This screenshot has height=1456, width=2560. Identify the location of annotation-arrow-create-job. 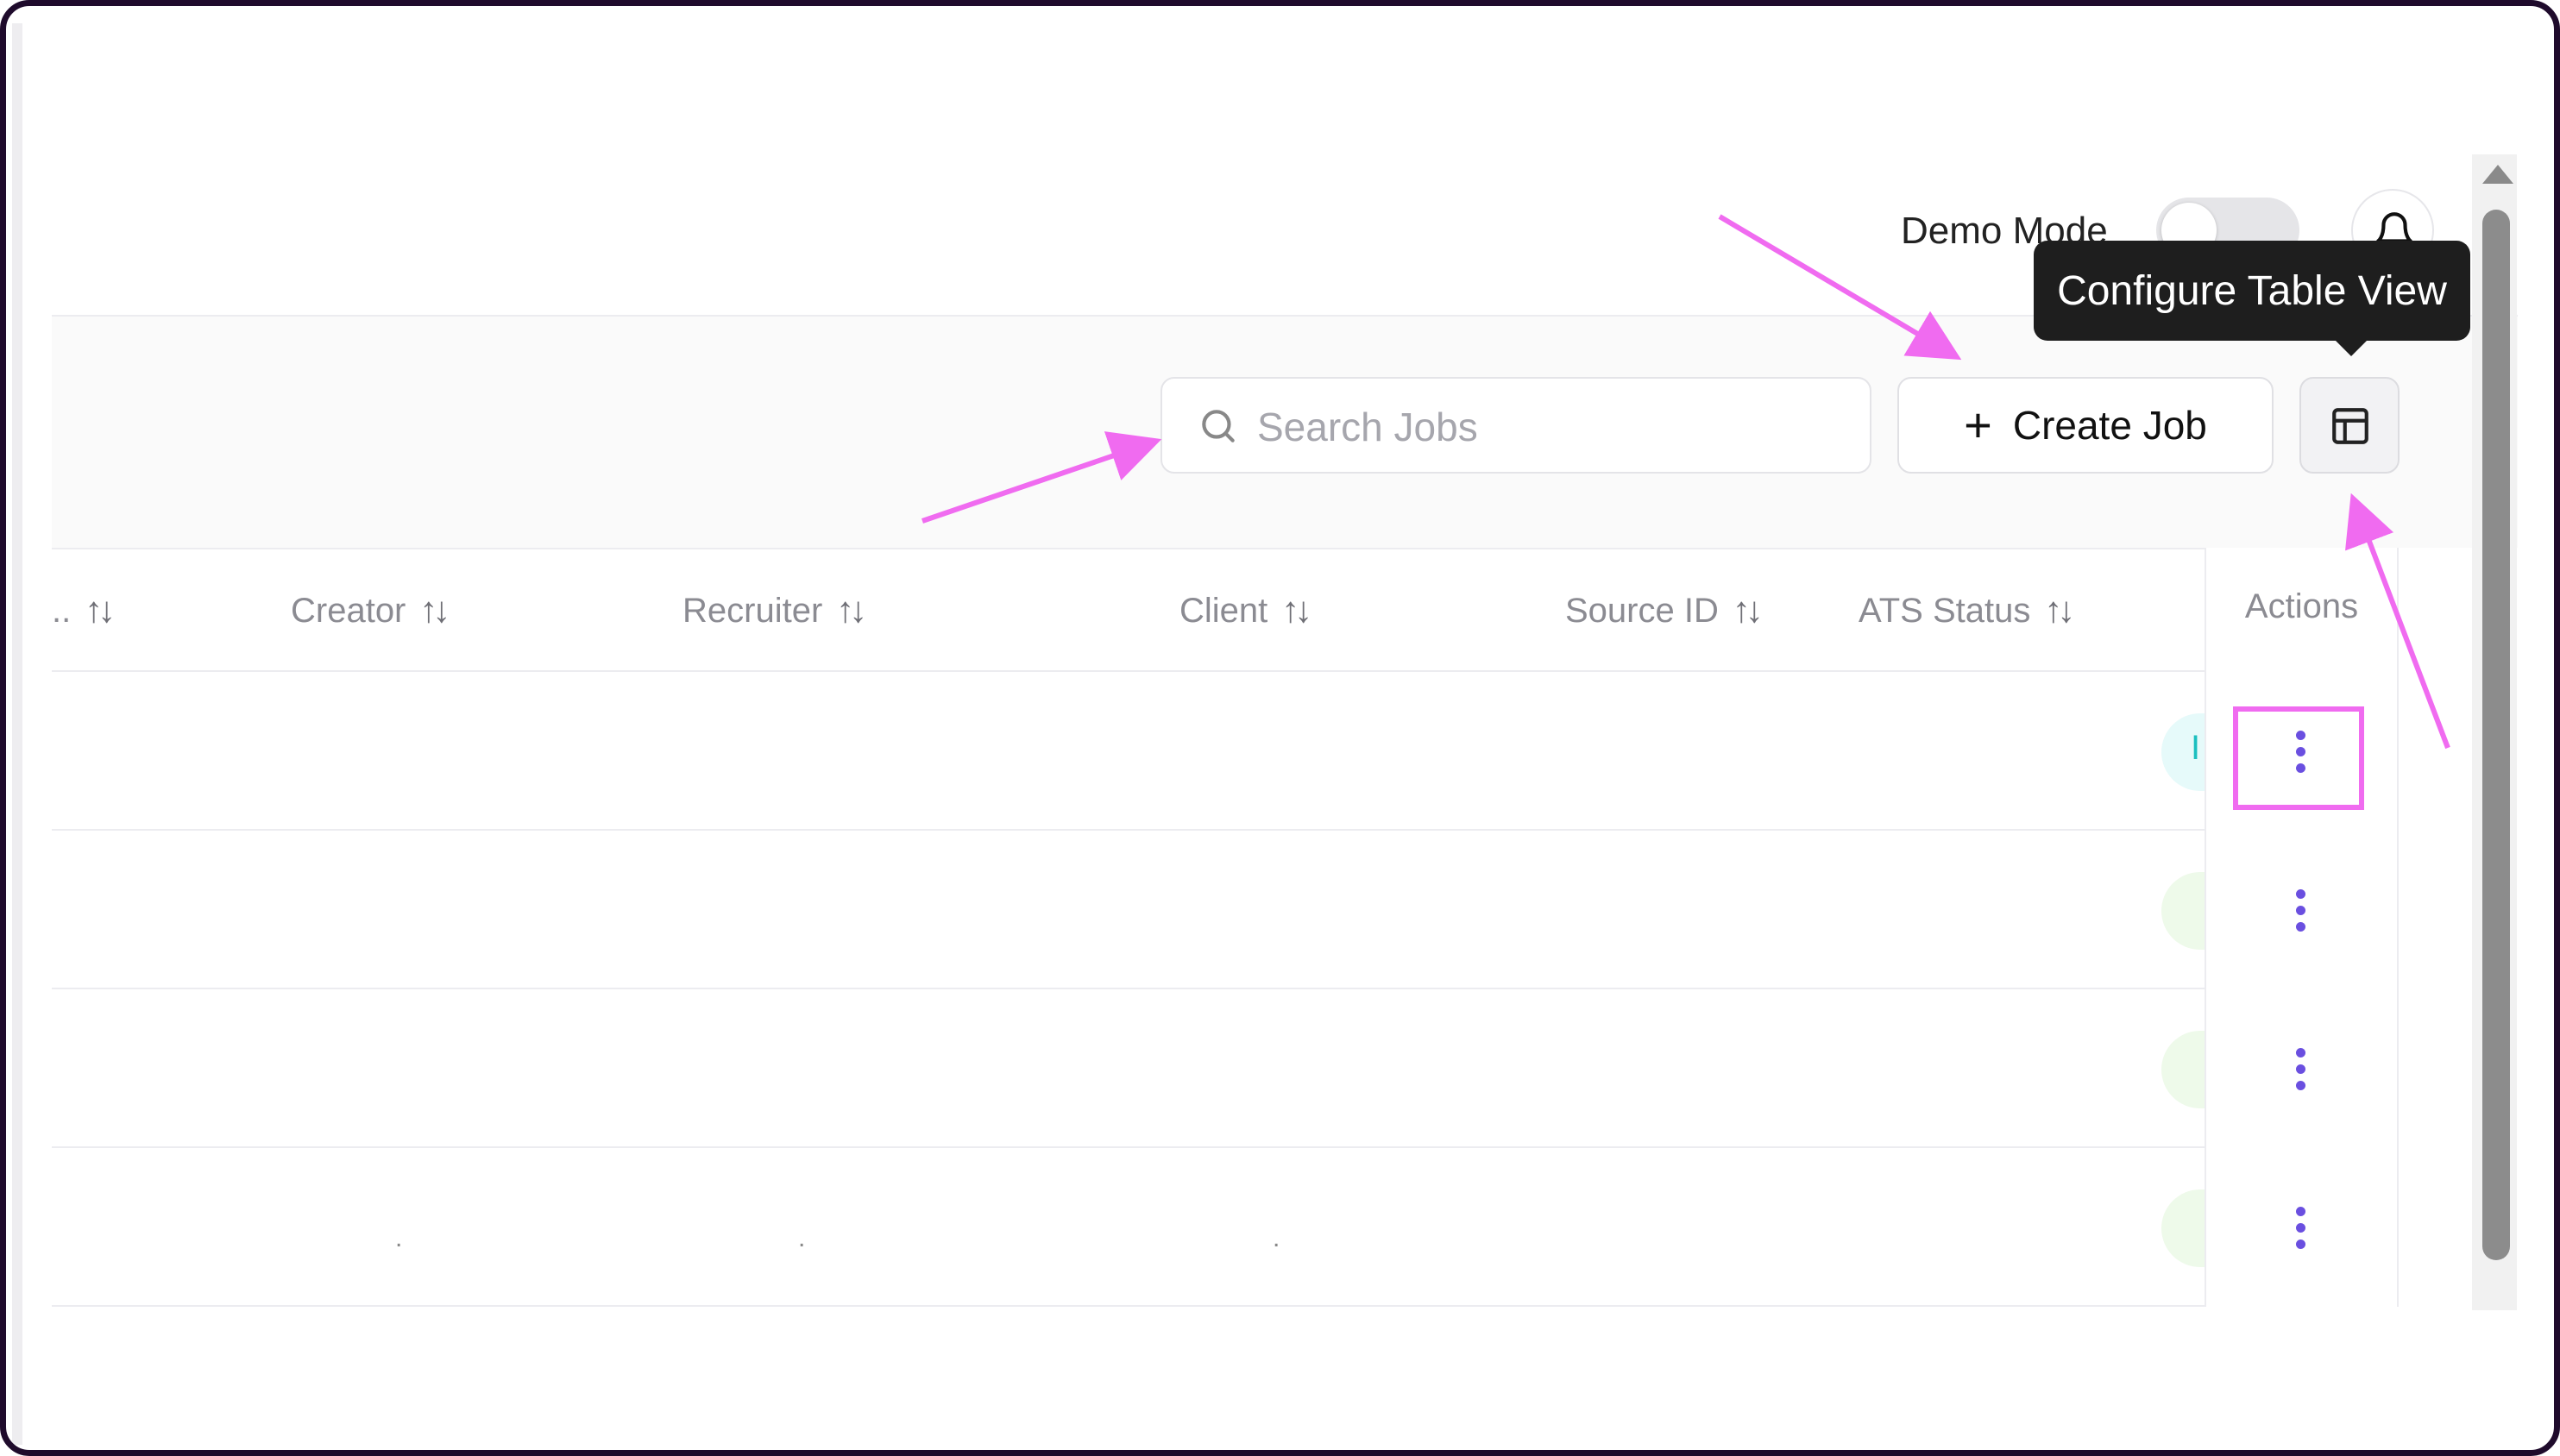
(1840, 288).